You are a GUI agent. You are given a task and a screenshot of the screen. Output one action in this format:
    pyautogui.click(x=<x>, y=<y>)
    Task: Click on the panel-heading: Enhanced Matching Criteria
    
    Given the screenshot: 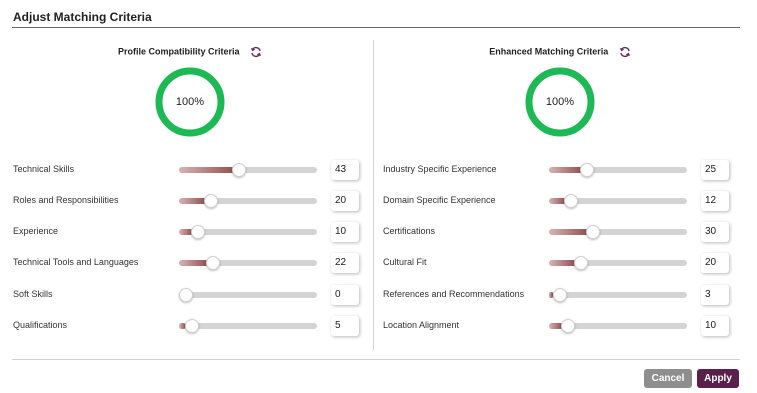 What is the action you would take?
    pyautogui.click(x=560, y=52)
    